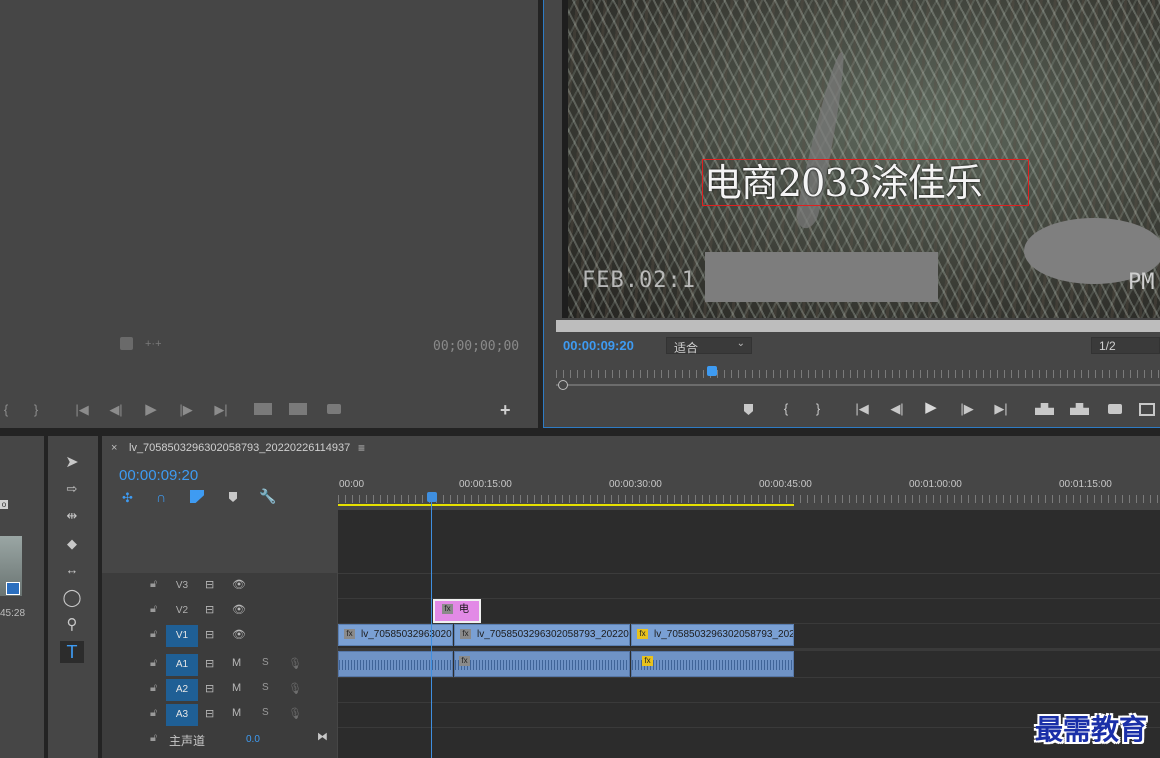 Image resolution: width=1160 pixels, height=758 pixels. I want to click on program-scrollbar, so click(858, 385).